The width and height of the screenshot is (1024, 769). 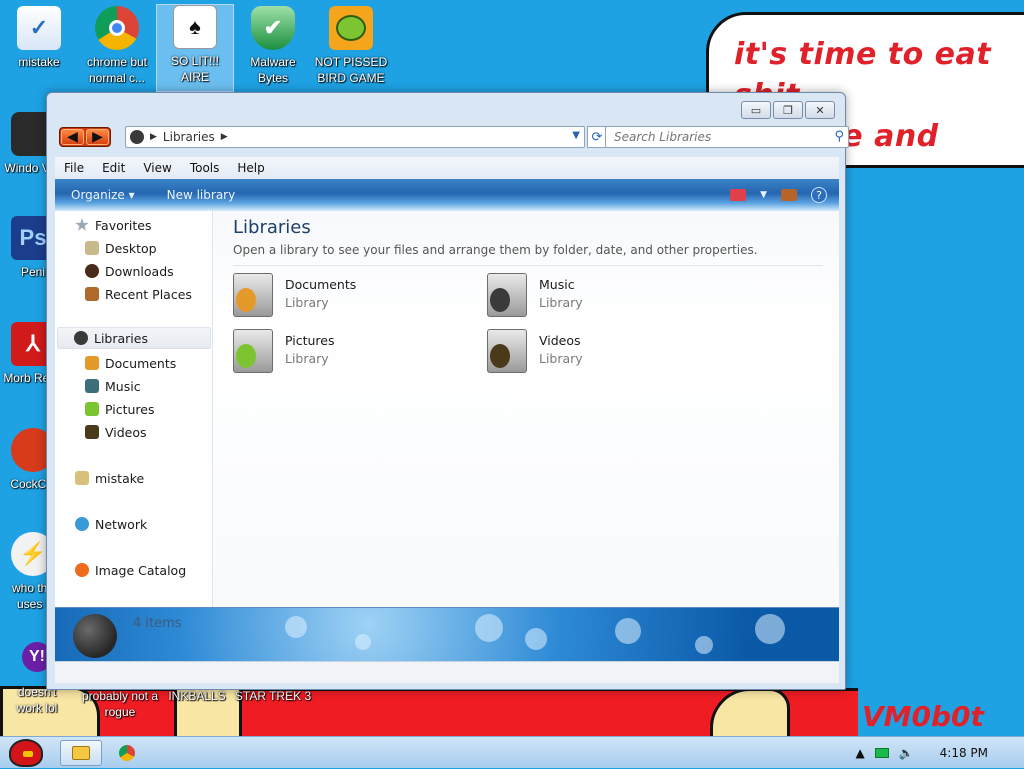 I want to click on recent-places-icon, so click(x=92, y=294).